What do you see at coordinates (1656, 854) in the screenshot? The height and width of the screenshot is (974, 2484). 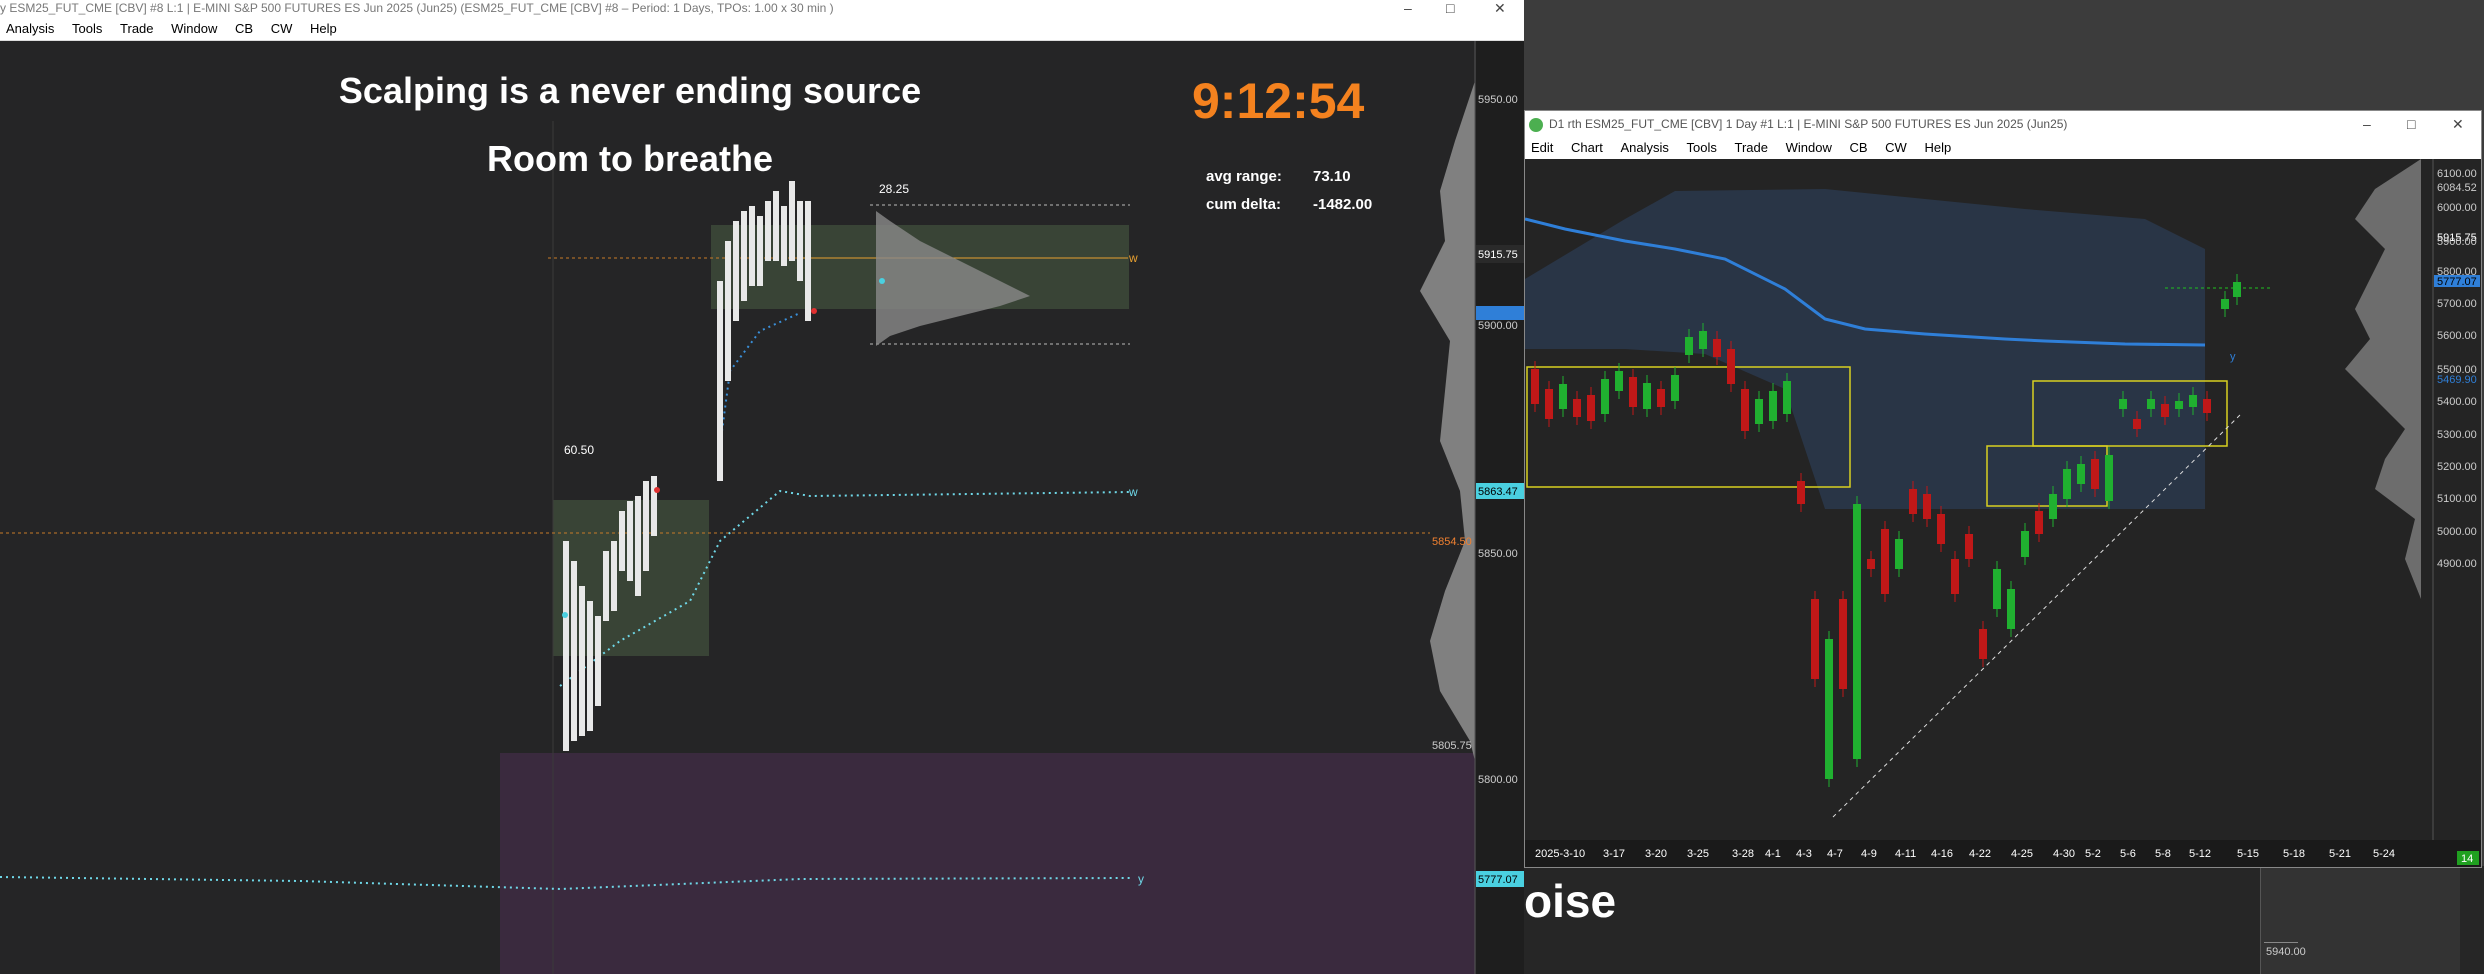 I see `date-label: 3-20` at bounding box center [1656, 854].